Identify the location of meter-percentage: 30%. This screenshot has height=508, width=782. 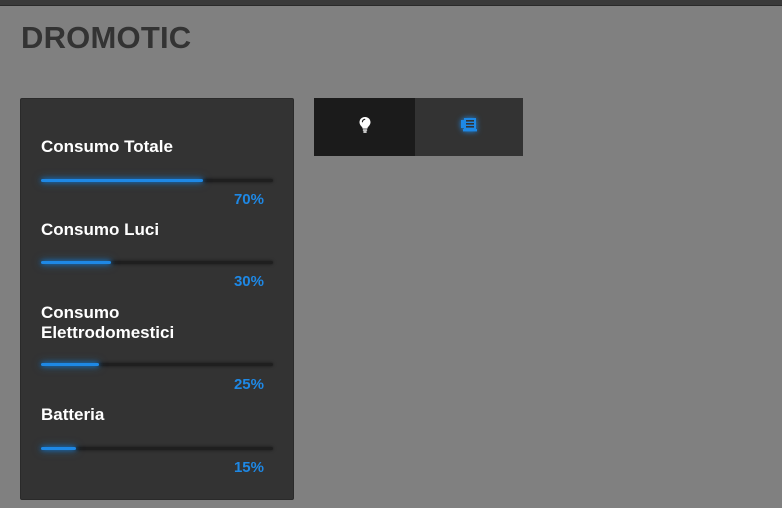
(248, 281).